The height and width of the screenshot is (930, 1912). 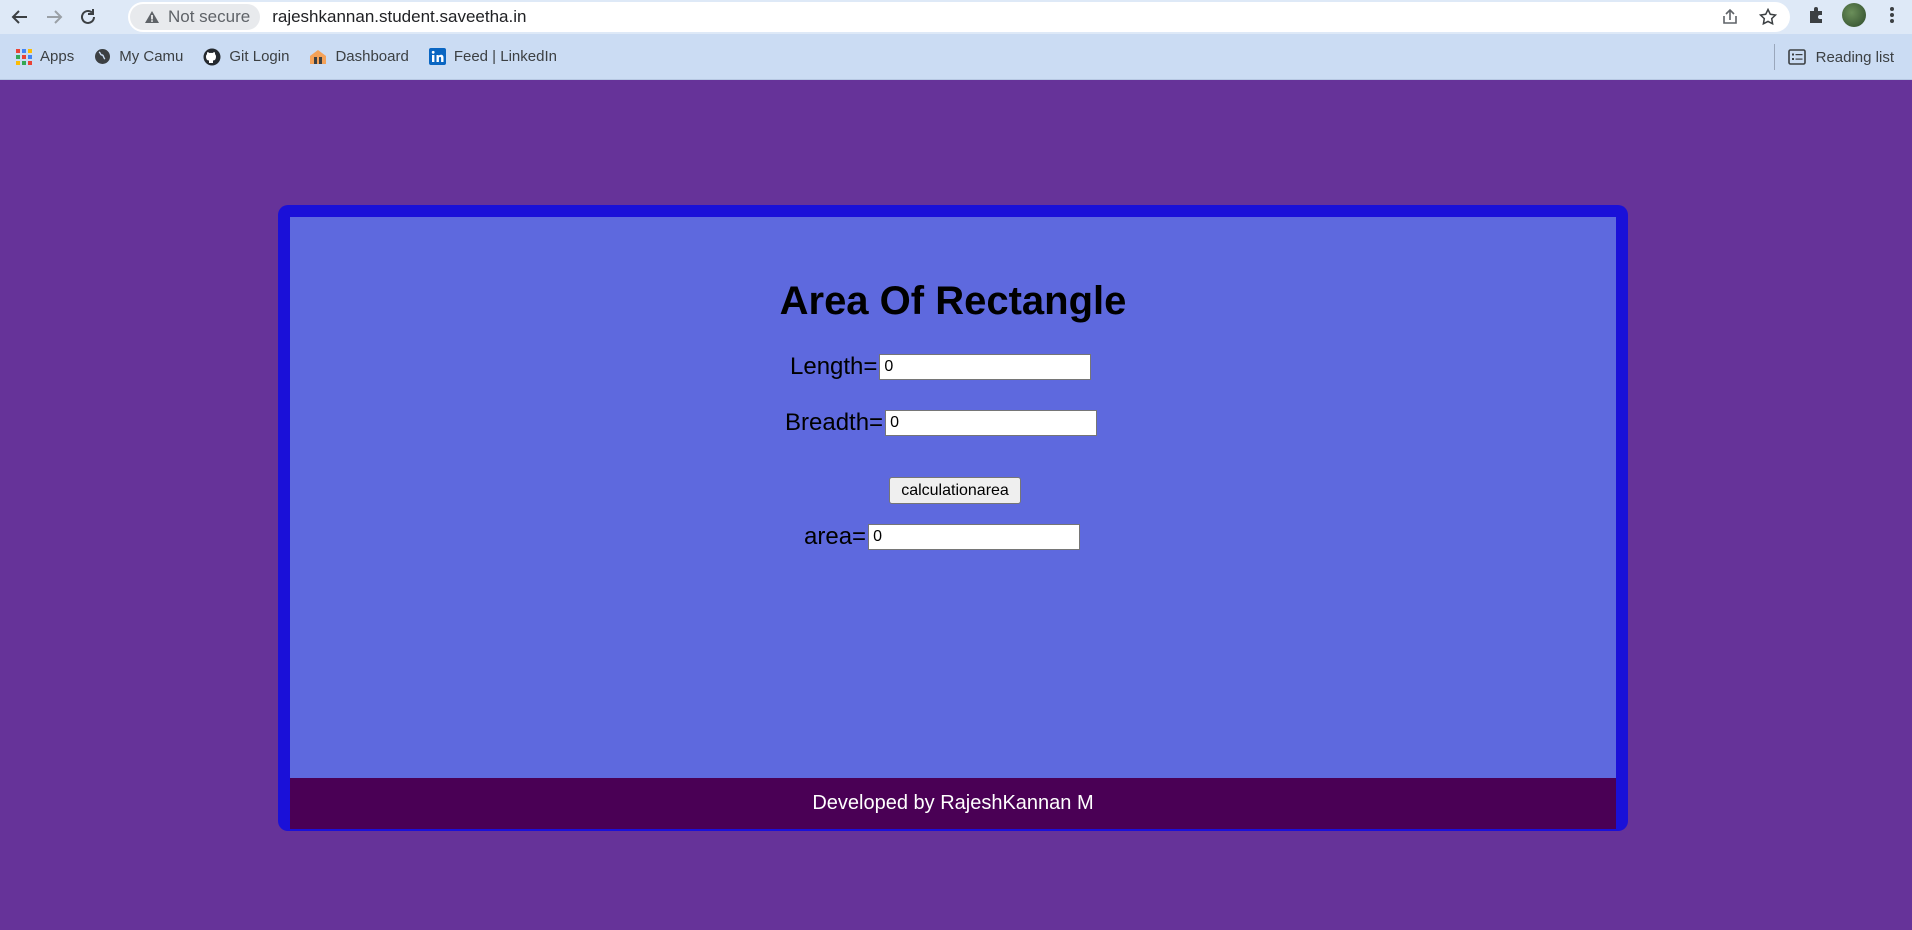 What do you see at coordinates (1730, 17) in the screenshot?
I see `share-icon` at bounding box center [1730, 17].